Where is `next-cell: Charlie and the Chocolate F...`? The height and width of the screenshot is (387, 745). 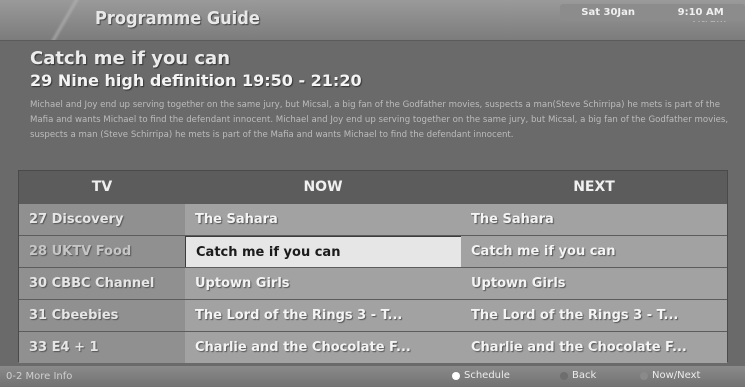
next-cell: Charlie and the Chocolate F... is located at coordinates (594, 347).